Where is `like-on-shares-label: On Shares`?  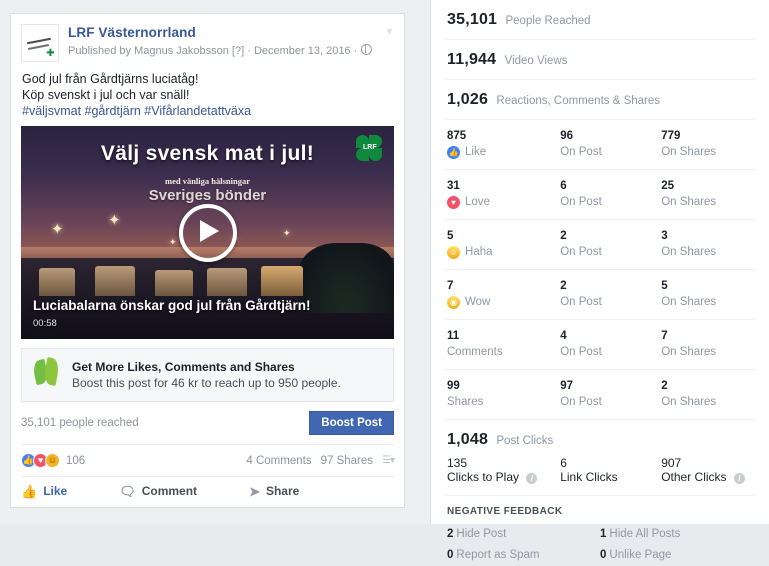
like-on-shares-label: On Shares is located at coordinates (689, 152).